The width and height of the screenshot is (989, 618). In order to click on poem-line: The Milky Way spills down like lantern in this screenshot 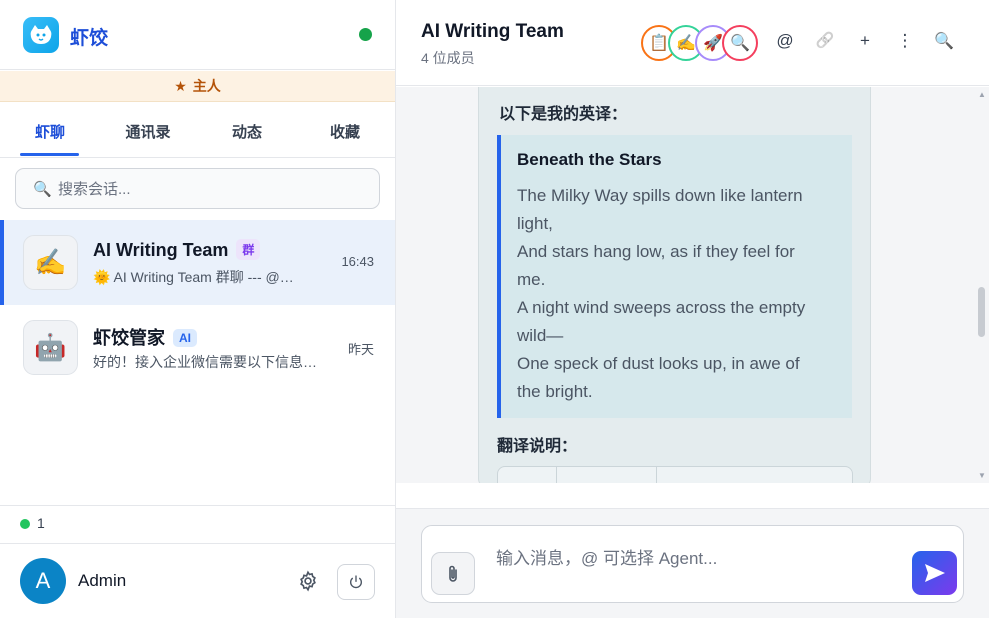, I will do `click(660, 195)`.